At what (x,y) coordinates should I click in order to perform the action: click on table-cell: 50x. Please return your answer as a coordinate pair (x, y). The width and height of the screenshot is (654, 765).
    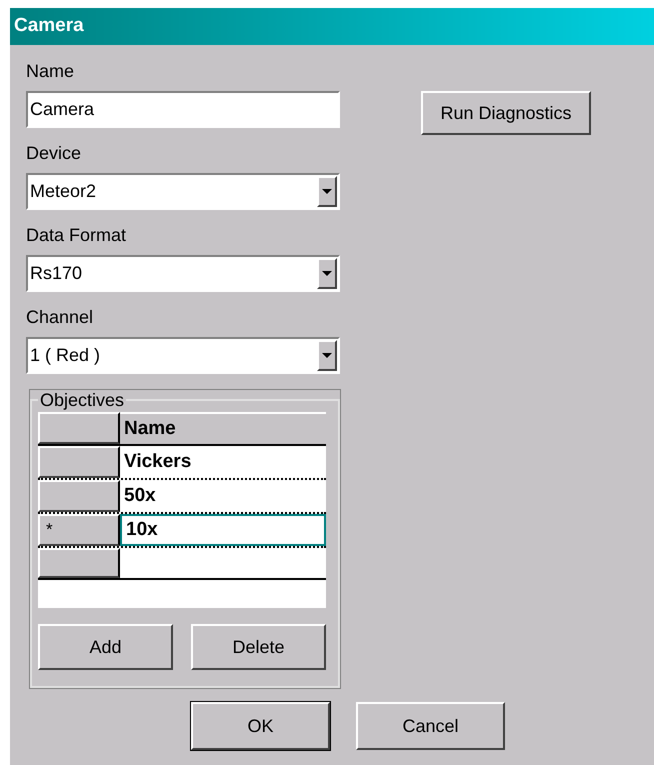
    Looking at the image, I should click on (223, 496).